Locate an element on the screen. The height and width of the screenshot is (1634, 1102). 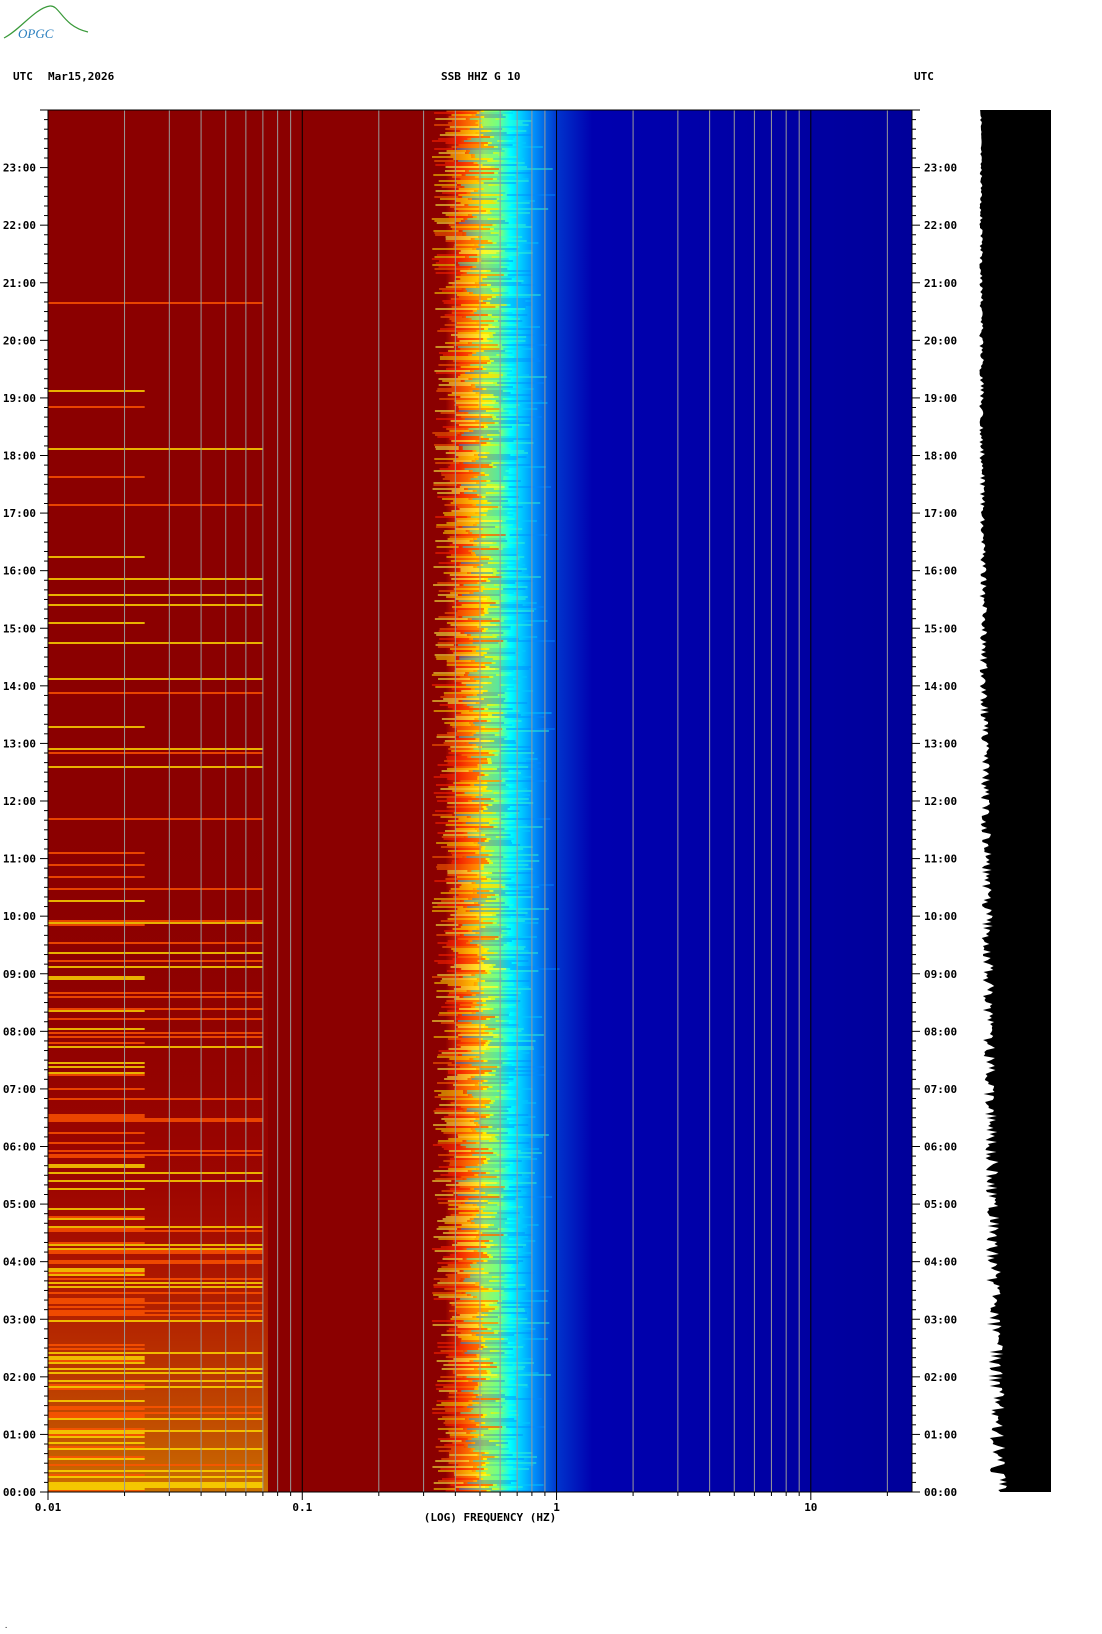
trace-waveform is located at coordinates (1015, 801).